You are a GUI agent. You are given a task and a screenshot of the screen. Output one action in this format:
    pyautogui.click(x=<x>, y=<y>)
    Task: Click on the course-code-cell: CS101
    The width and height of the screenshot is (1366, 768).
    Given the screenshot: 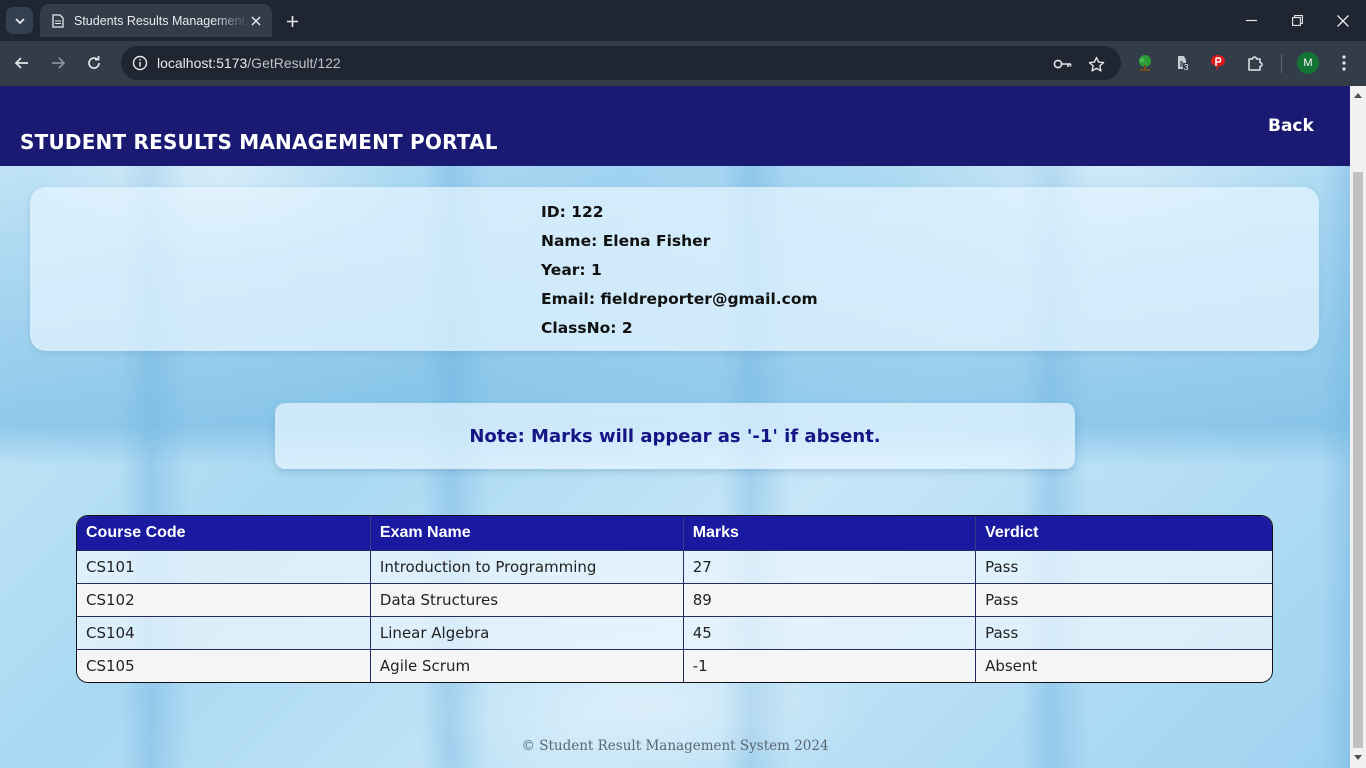 What is the action you would take?
    pyautogui.click(x=224, y=566)
    